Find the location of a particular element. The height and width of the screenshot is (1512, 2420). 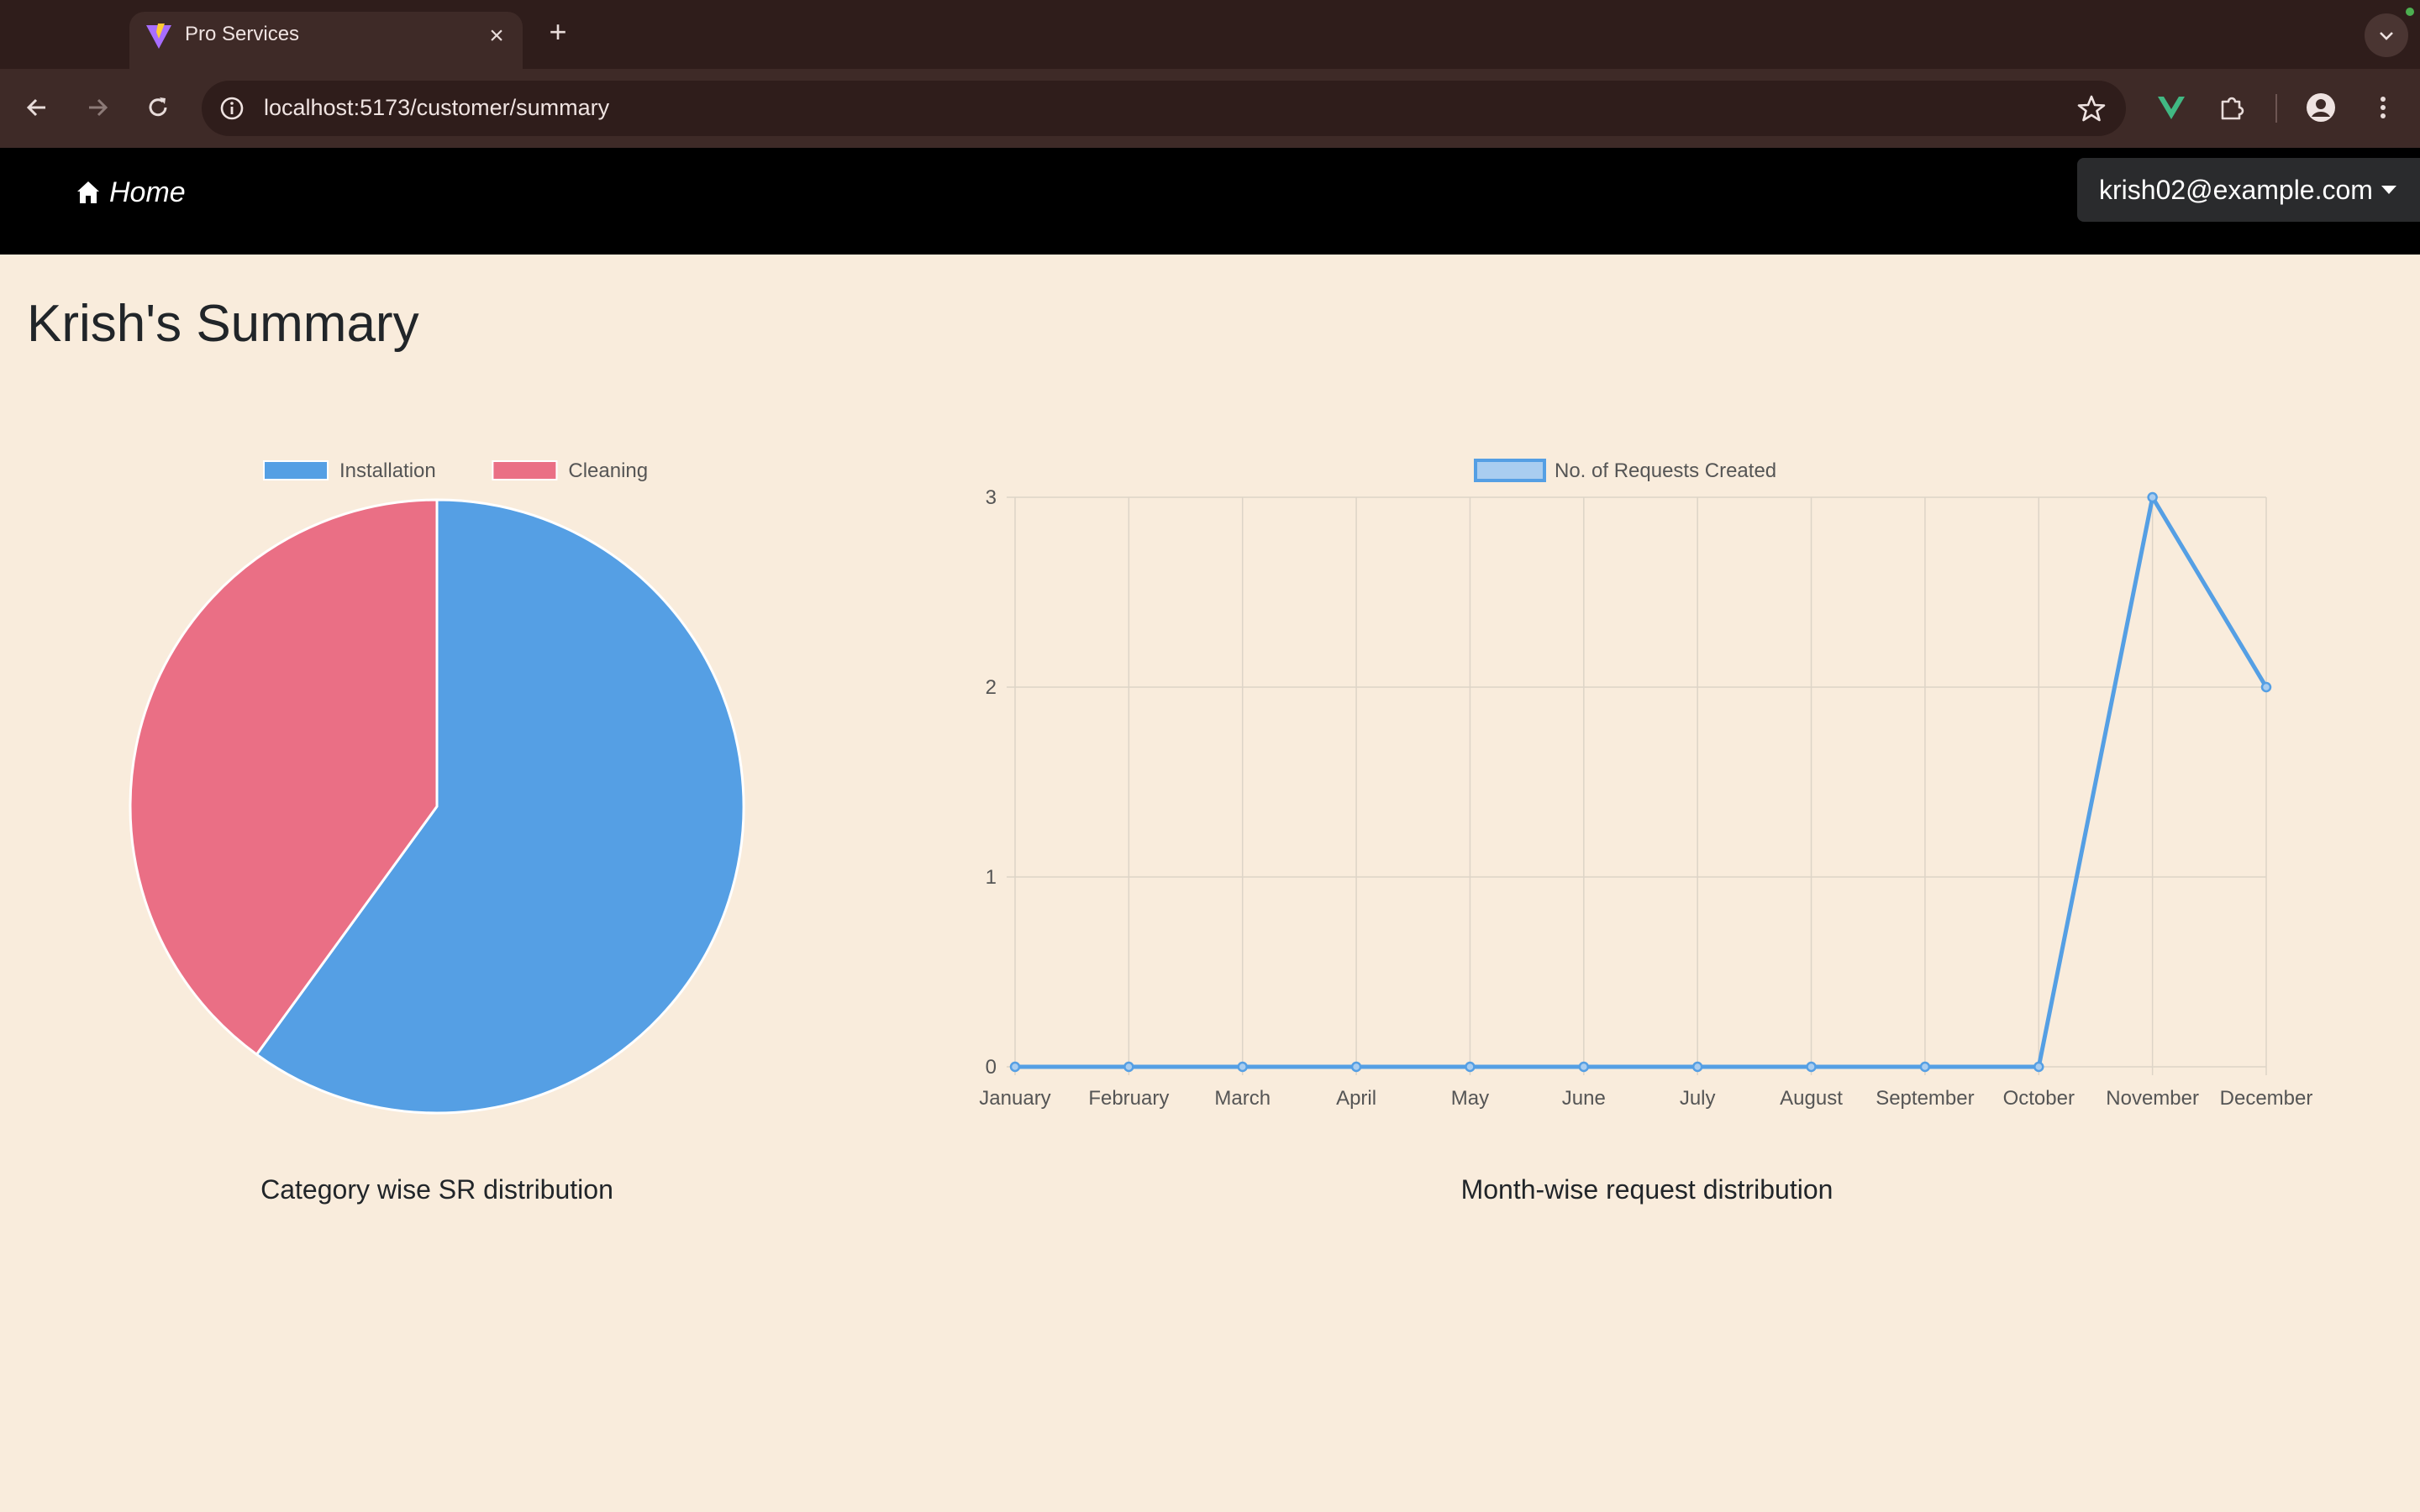

pie-chart-caption: Category wise SR distribution is located at coordinates (436, 1189).